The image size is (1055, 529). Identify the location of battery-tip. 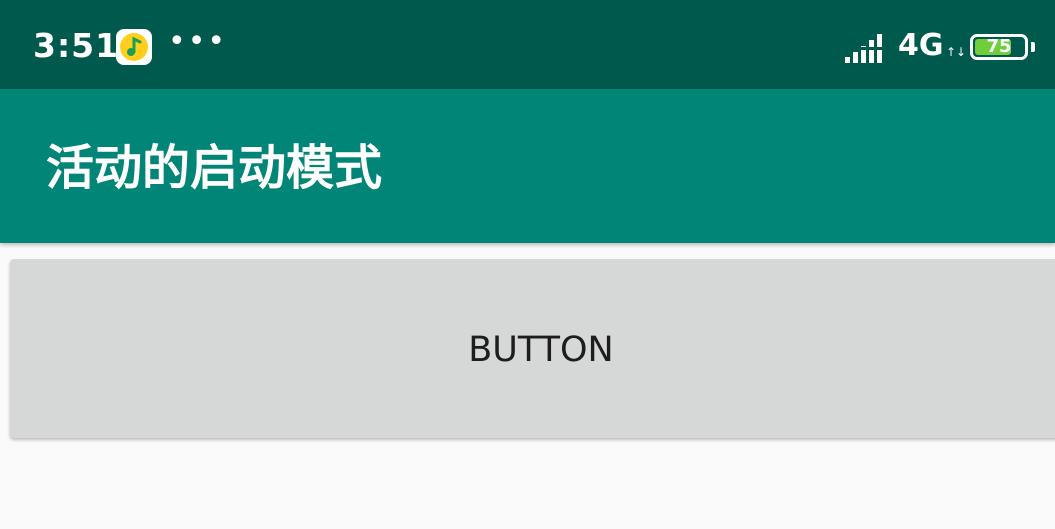
(1033, 47).